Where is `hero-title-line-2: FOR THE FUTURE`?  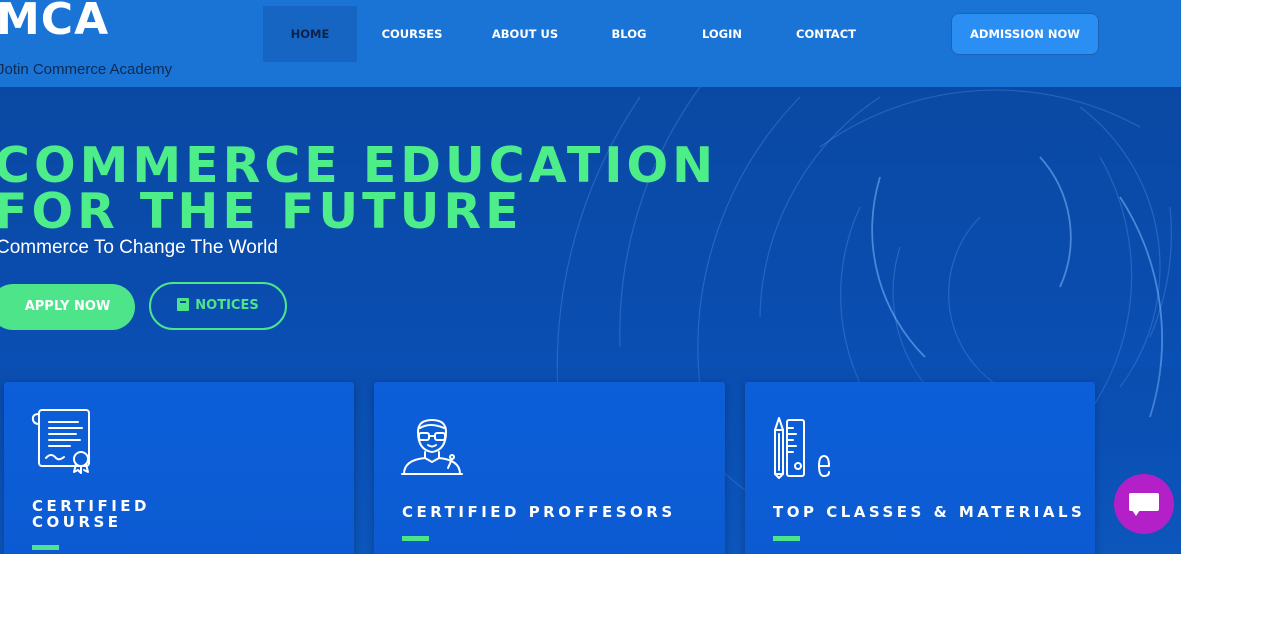
hero-title-line-2: FOR THE FUTURE is located at coordinates (261, 211).